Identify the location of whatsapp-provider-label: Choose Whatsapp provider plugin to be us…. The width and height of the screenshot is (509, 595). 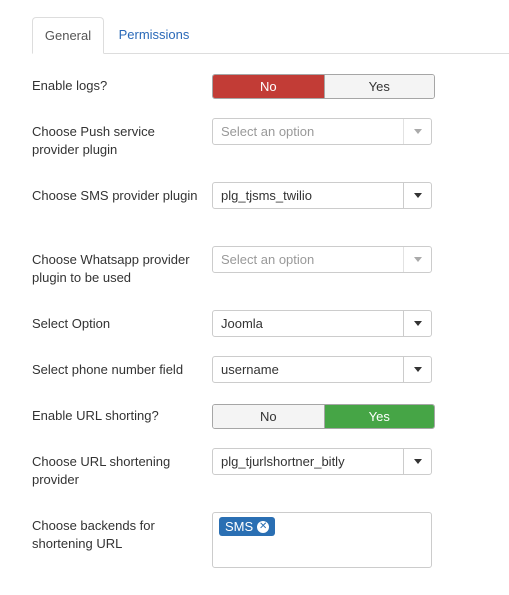
(111, 268).